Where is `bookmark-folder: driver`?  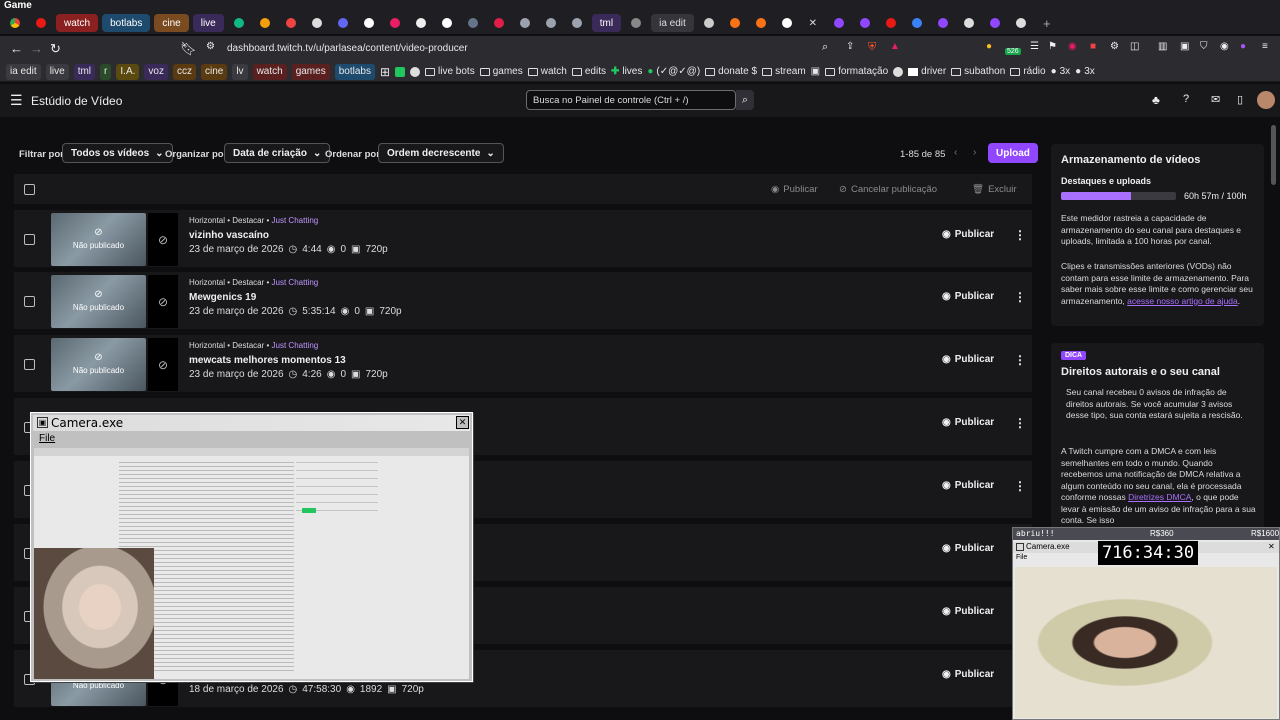 bookmark-folder: driver is located at coordinates (927, 72).